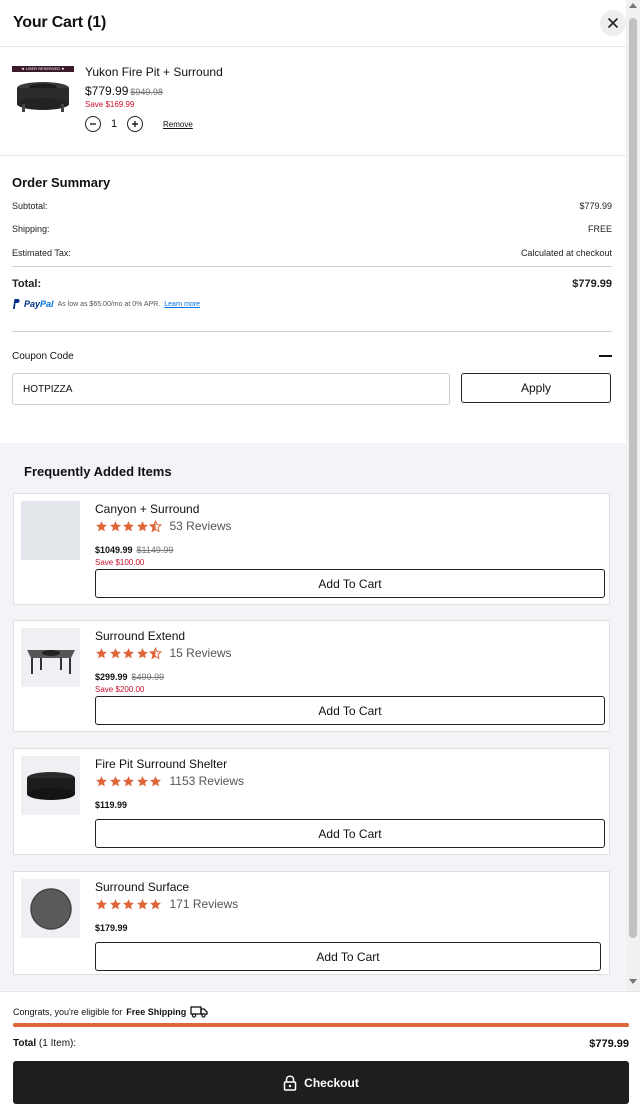 Image resolution: width=640 pixels, height=1116 pixels. Describe the element at coordinates (120, 689) in the screenshot. I see `product-savings: Save $200.00` at that location.